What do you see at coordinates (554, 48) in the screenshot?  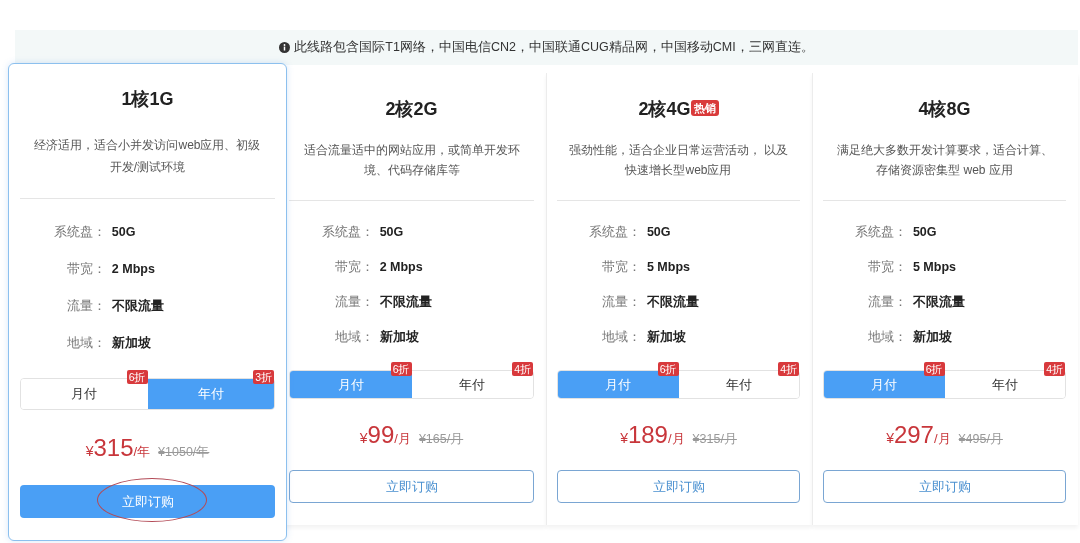 I see `notice-text: 此线路包含国际T1网络，中国电信CN2，中国联通CUG精品网，中国移动CMI，三网直连。` at bounding box center [554, 48].